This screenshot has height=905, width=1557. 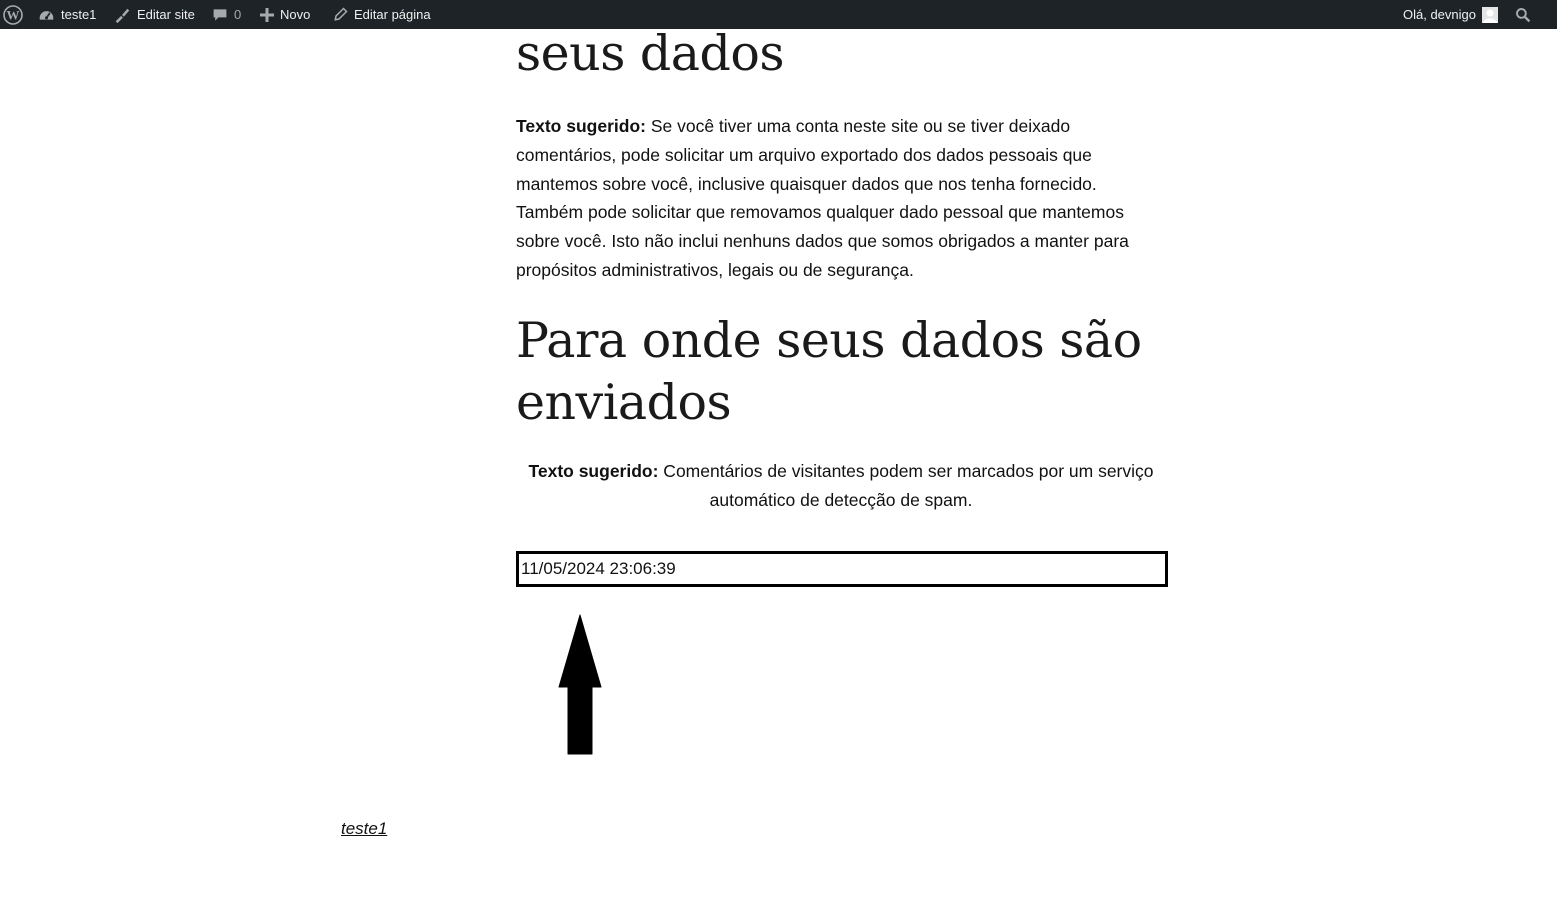 What do you see at coordinates (650, 53) in the screenshot?
I see `section-heading-top: seus dados` at bounding box center [650, 53].